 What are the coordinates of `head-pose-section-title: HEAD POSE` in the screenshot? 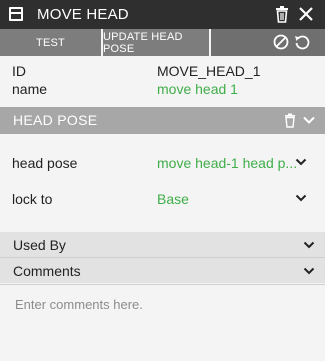 It's located at (55, 120).